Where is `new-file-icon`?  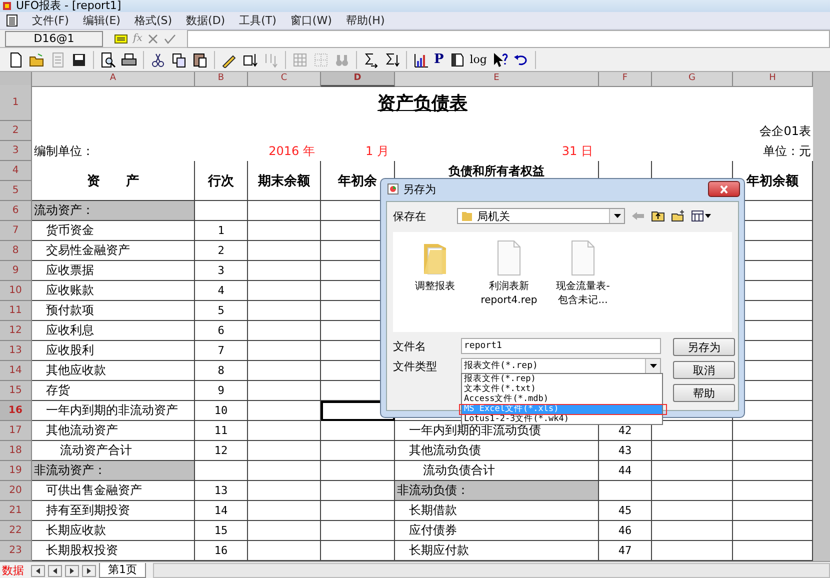 new-file-icon is located at coordinates (16, 60).